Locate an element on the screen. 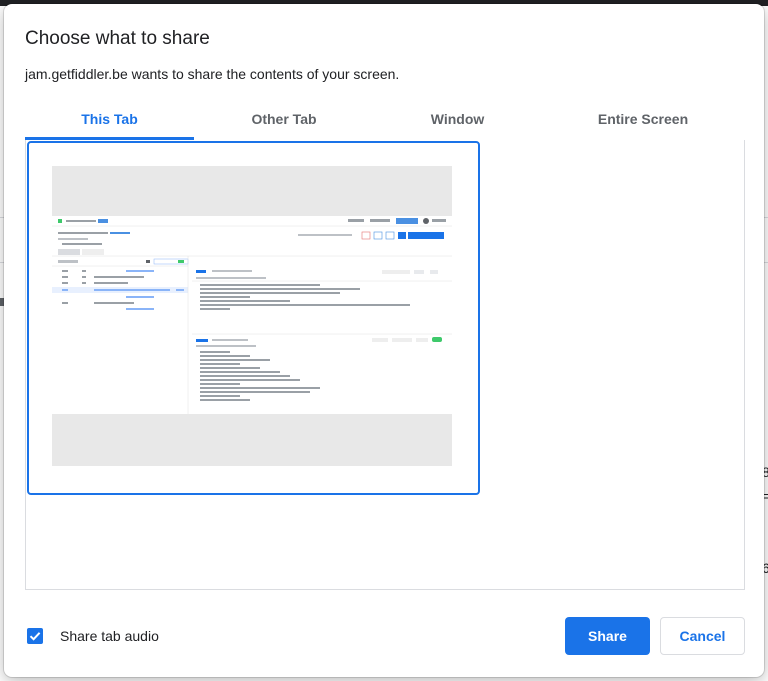 The width and height of the screenshot is (768, 681). tab-entire-screen: Entire Screen is located at coordinates (643, 119).